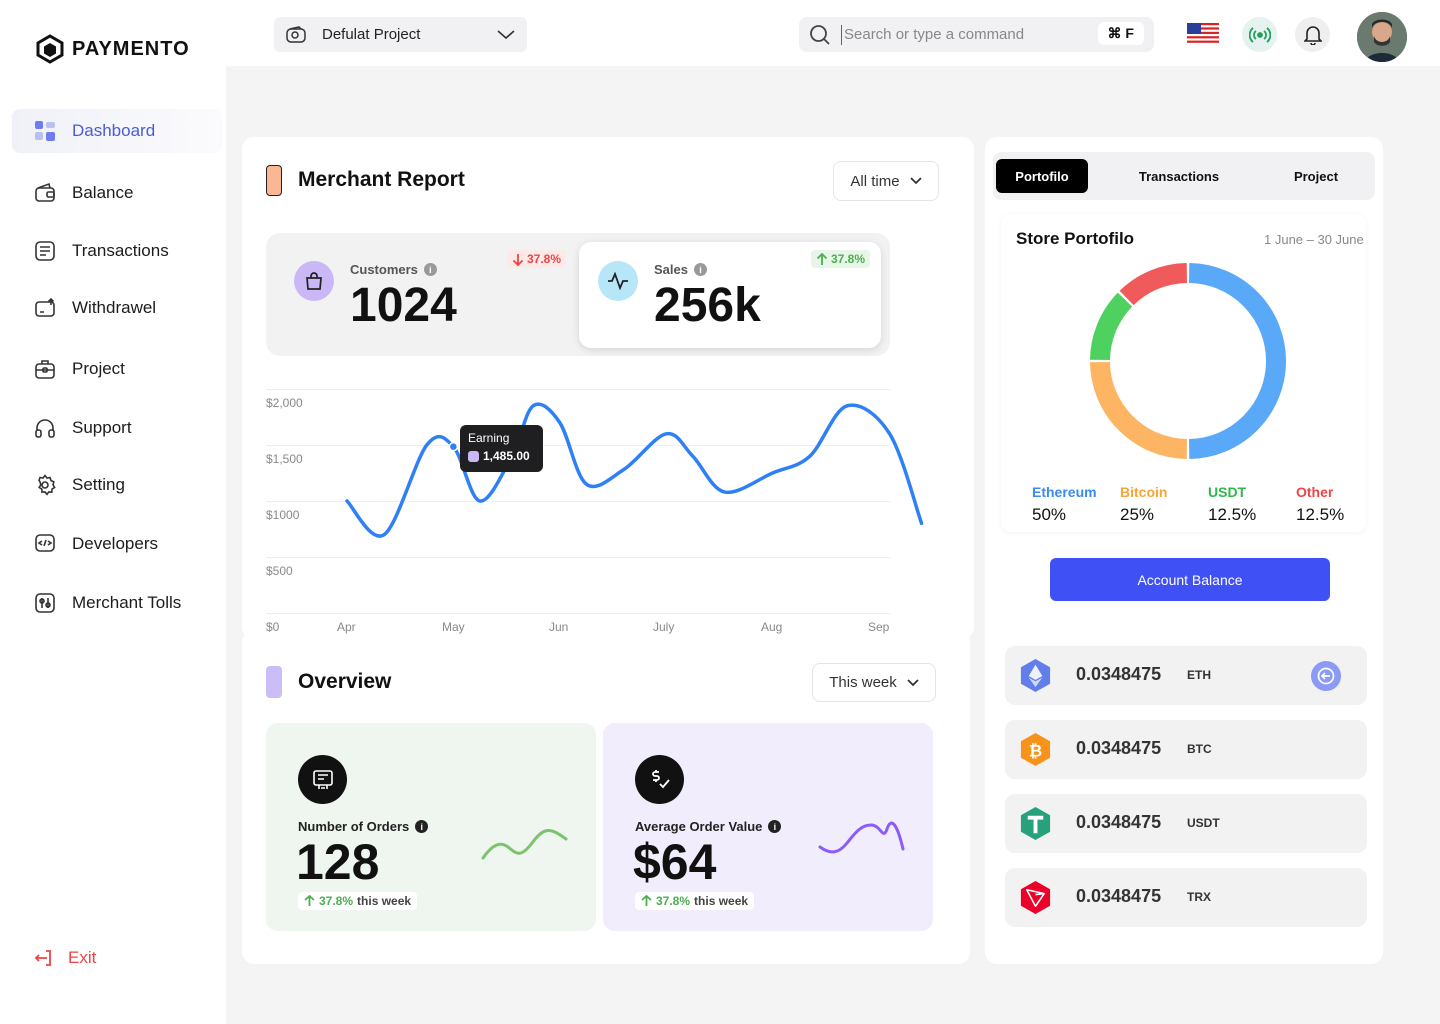 The width and height of the screenshot is (1440, 1024). Describe the element at coordinates (473, 456) in the screenshot. I see `tooltip-swatch` at that location.